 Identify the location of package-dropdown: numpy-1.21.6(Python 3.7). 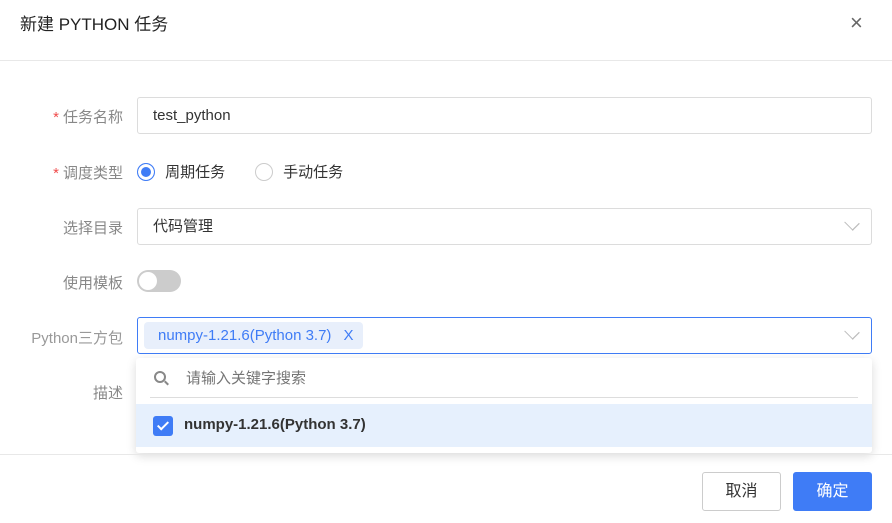
(504, 405).